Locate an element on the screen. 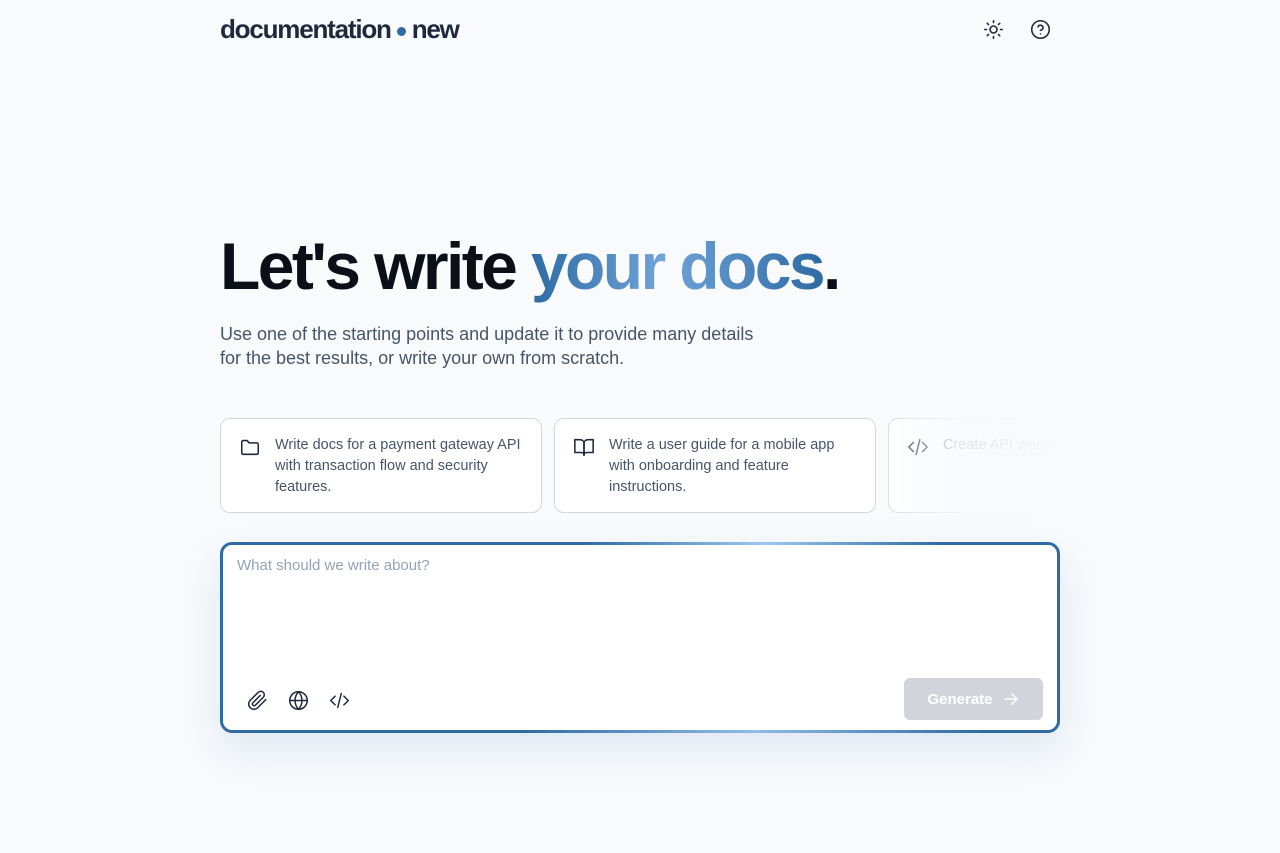 The width and height of the screenshot is (1280, 853). header: documentation new is located at coordinates (640, 29).